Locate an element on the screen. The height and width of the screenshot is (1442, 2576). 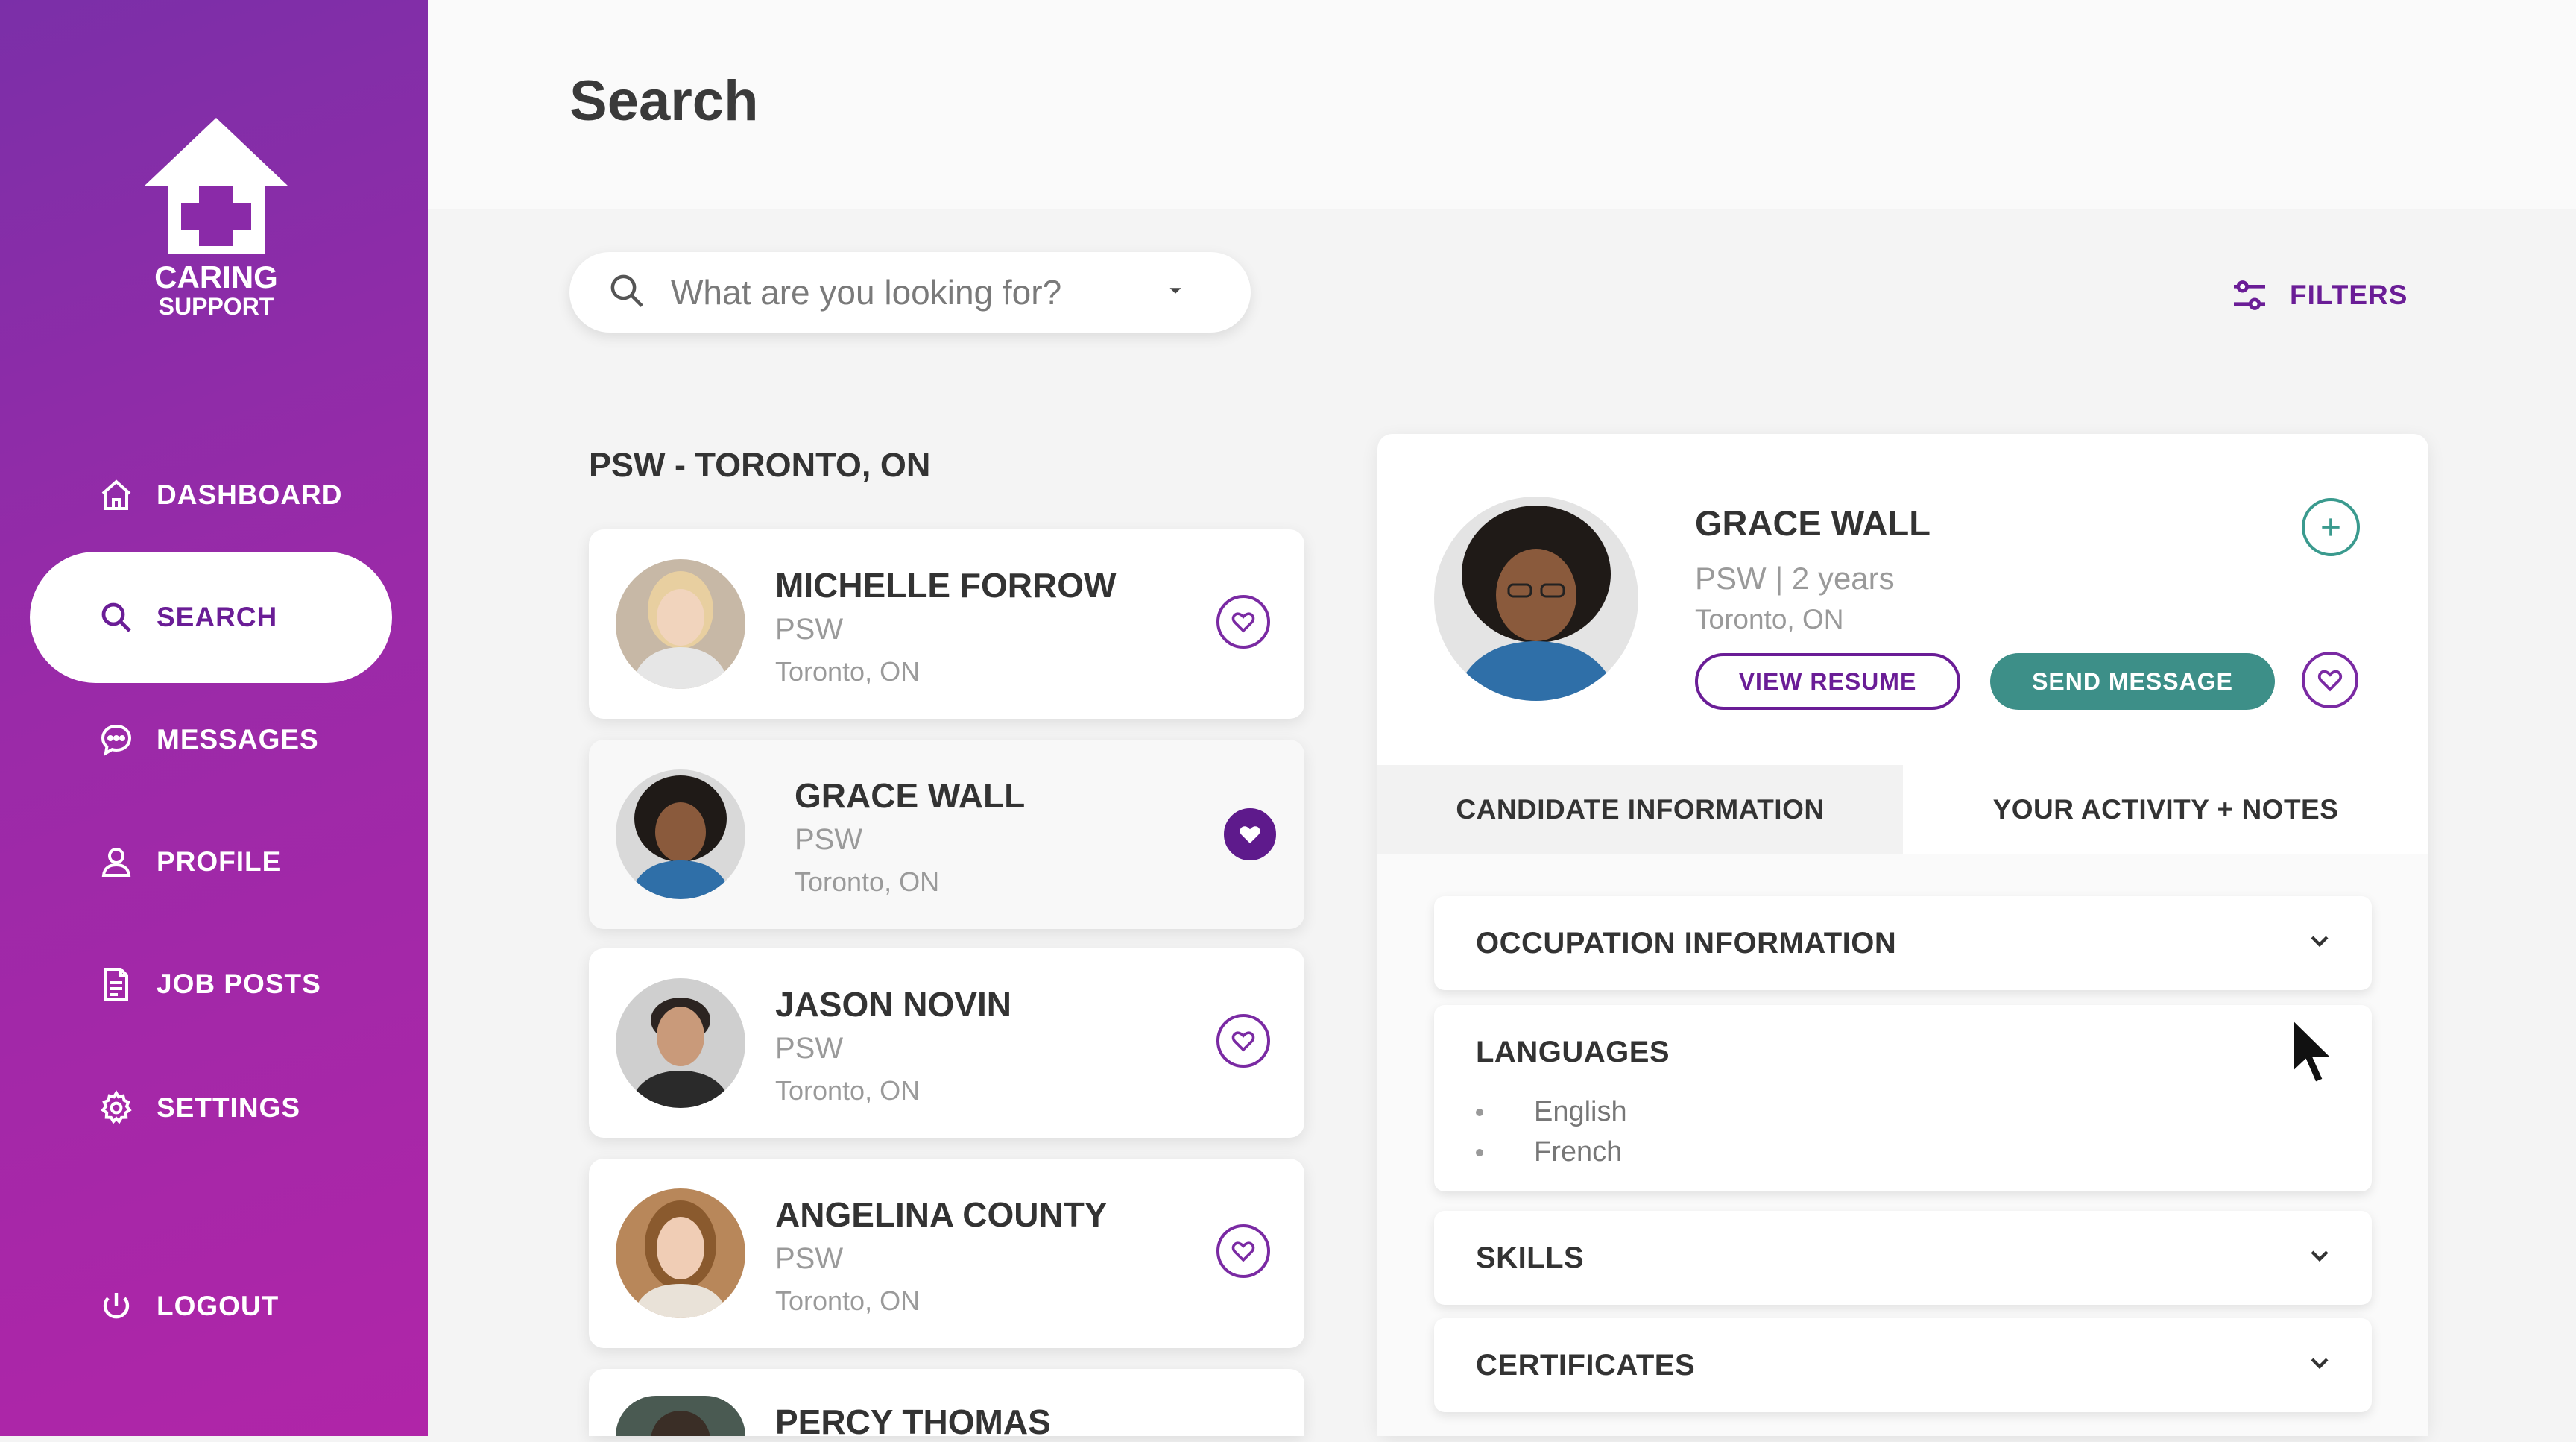
document-icon is located at coordinates (116, 984).